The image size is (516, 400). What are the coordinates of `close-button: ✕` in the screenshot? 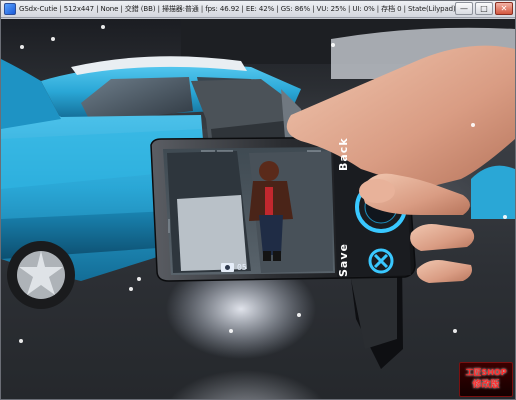 It's located at (504, 8).